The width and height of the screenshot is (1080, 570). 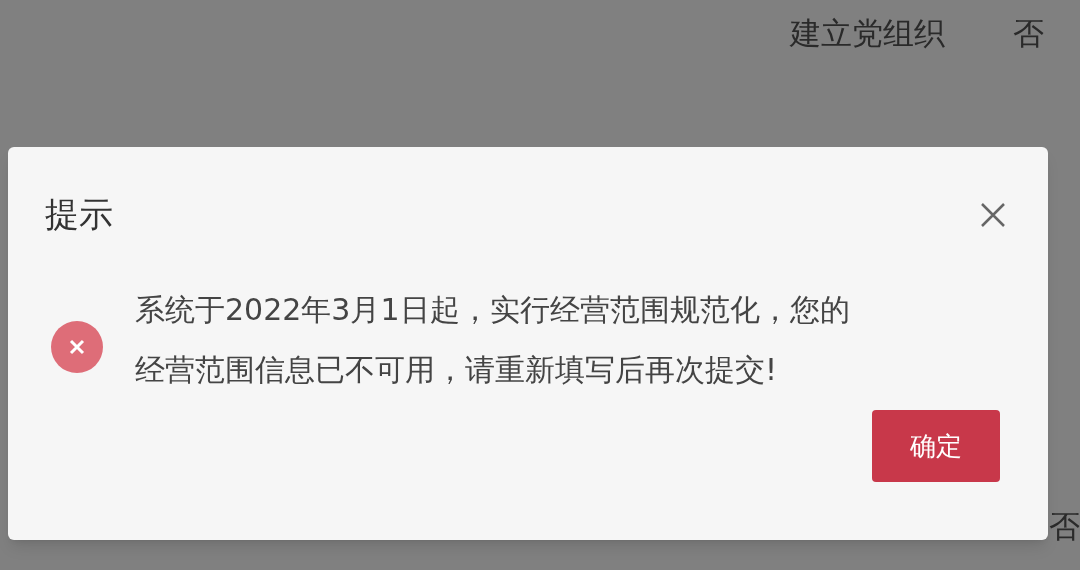 I want to click on dialog-title: 提示, so click(x=79, y=214).